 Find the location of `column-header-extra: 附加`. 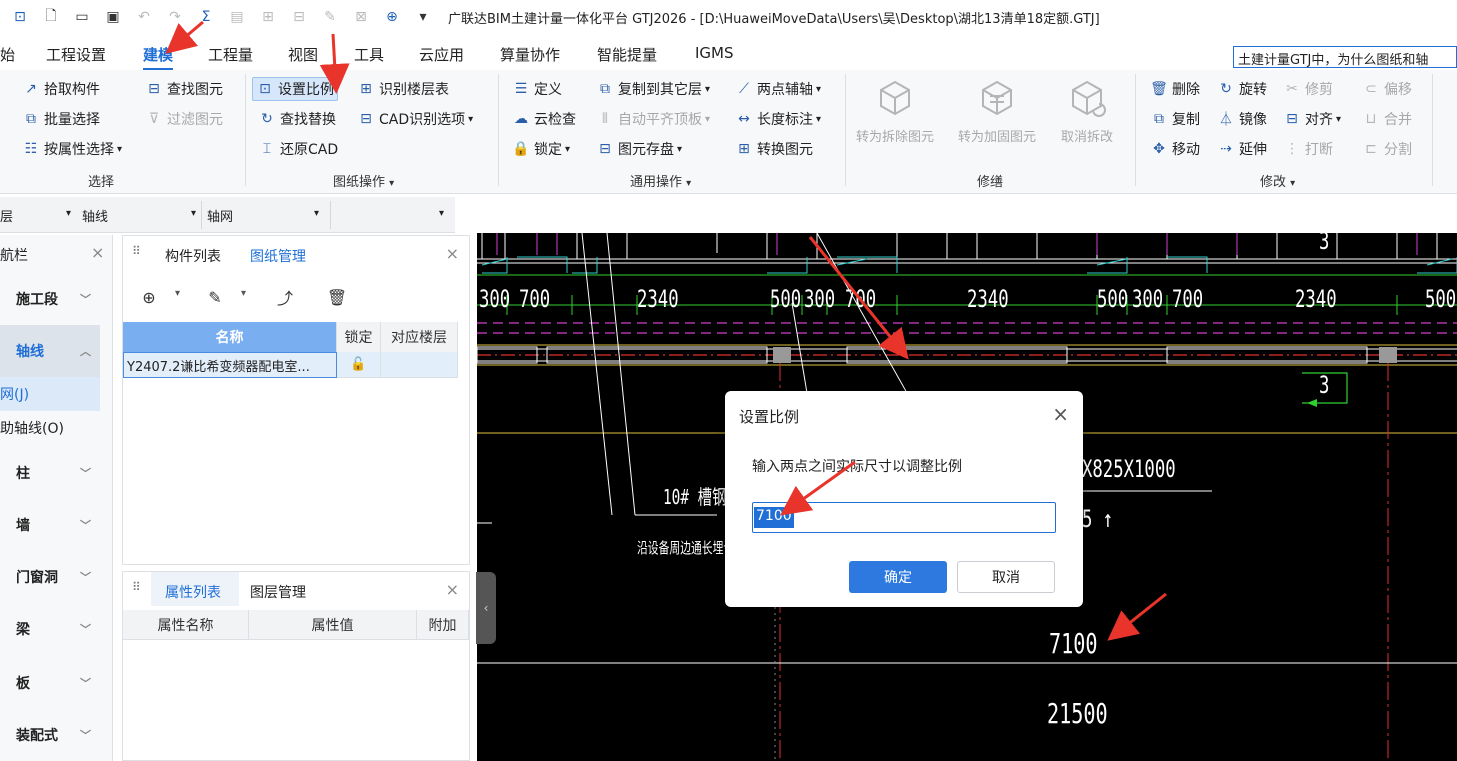

column-header-extra: 附加 is located at coordinates (443, 625).